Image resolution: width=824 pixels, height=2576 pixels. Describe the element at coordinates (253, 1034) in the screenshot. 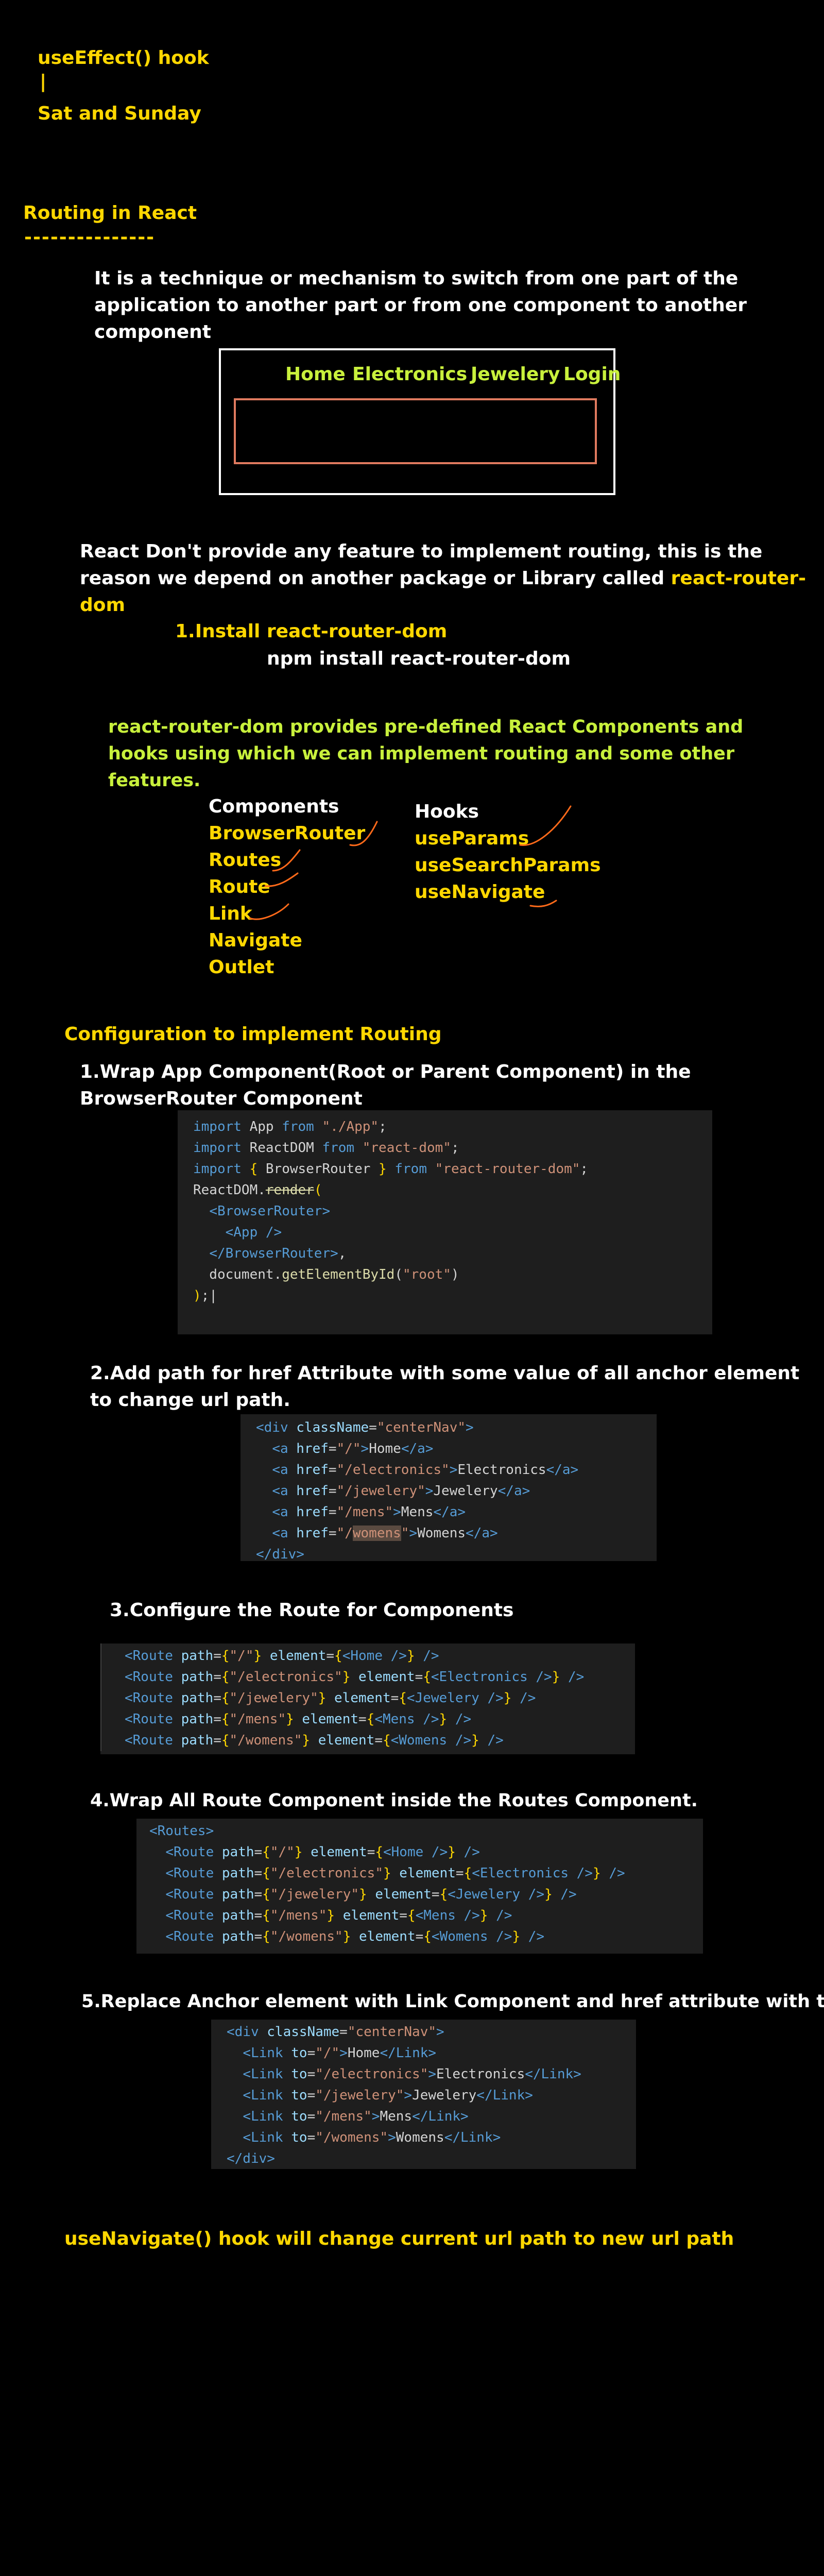

I see `config-title: Configuration to implement Routing` at that location.